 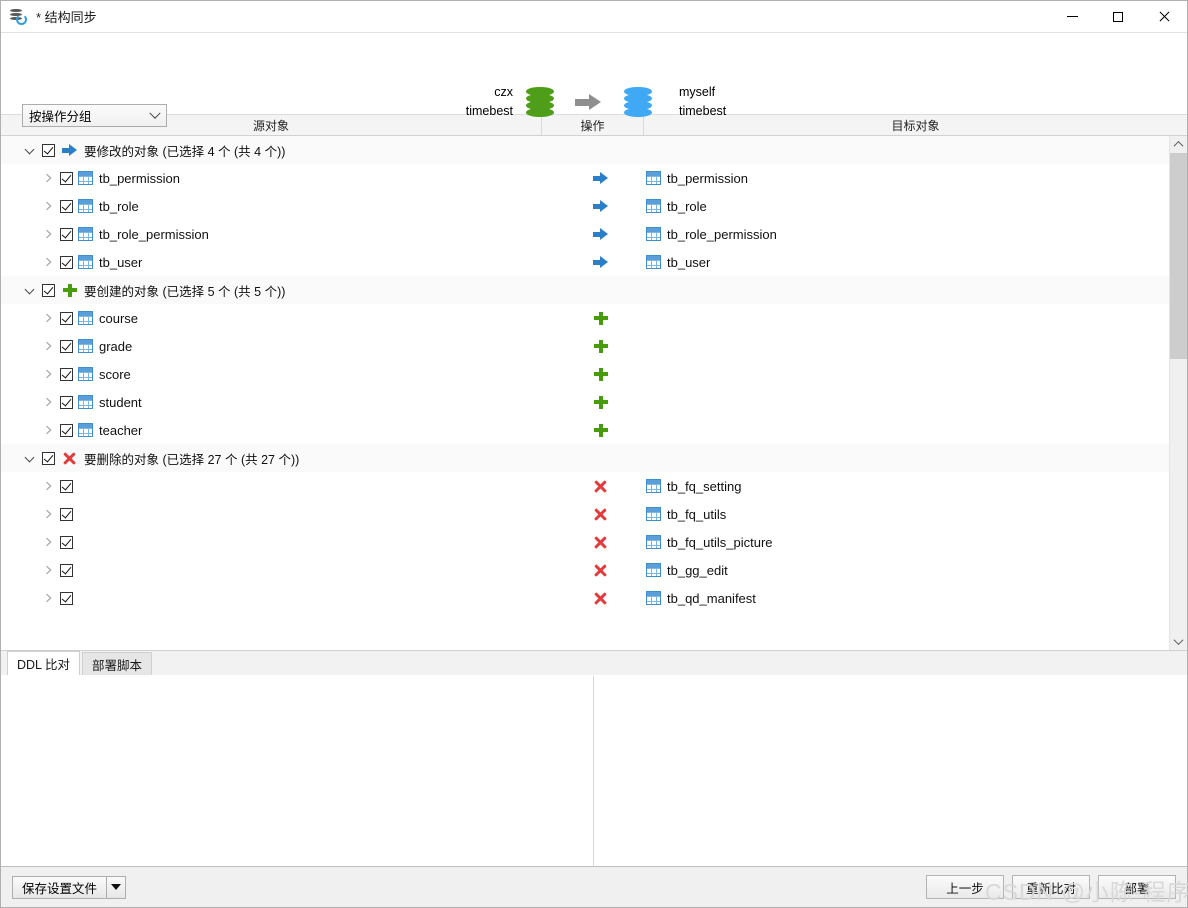 I want to click on scroll-down-button, so click(x=1178, y=641).